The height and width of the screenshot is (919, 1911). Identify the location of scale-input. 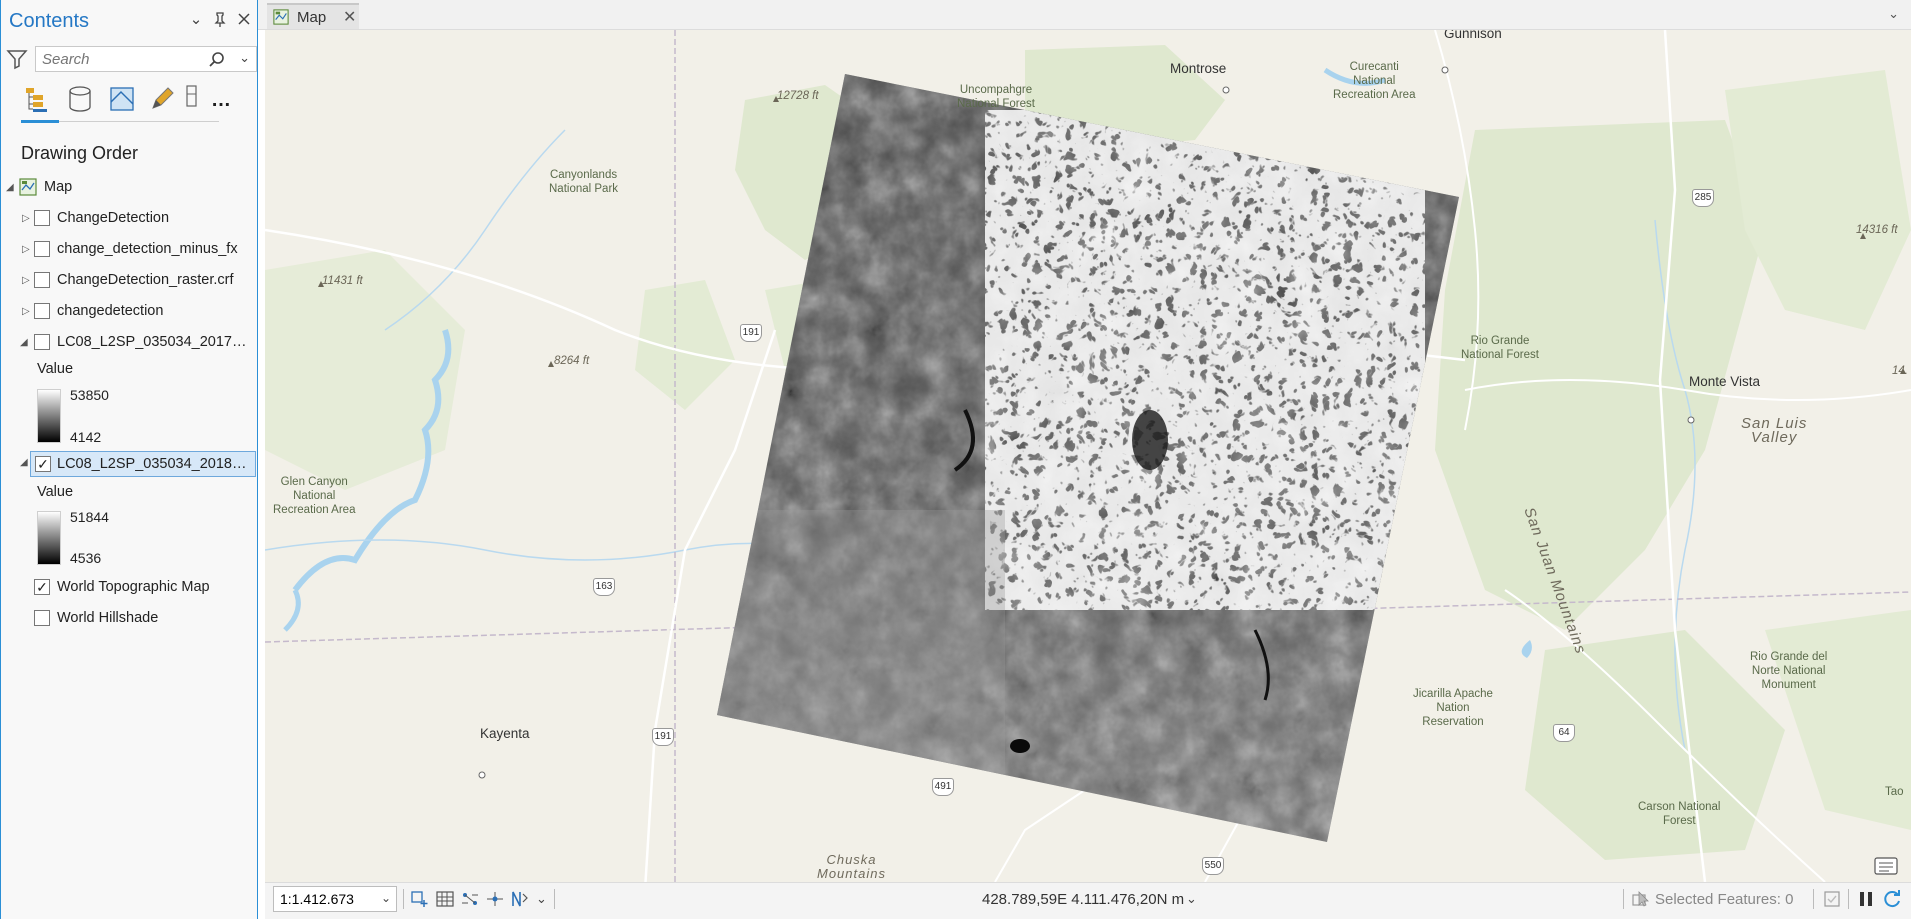
(324, 899).